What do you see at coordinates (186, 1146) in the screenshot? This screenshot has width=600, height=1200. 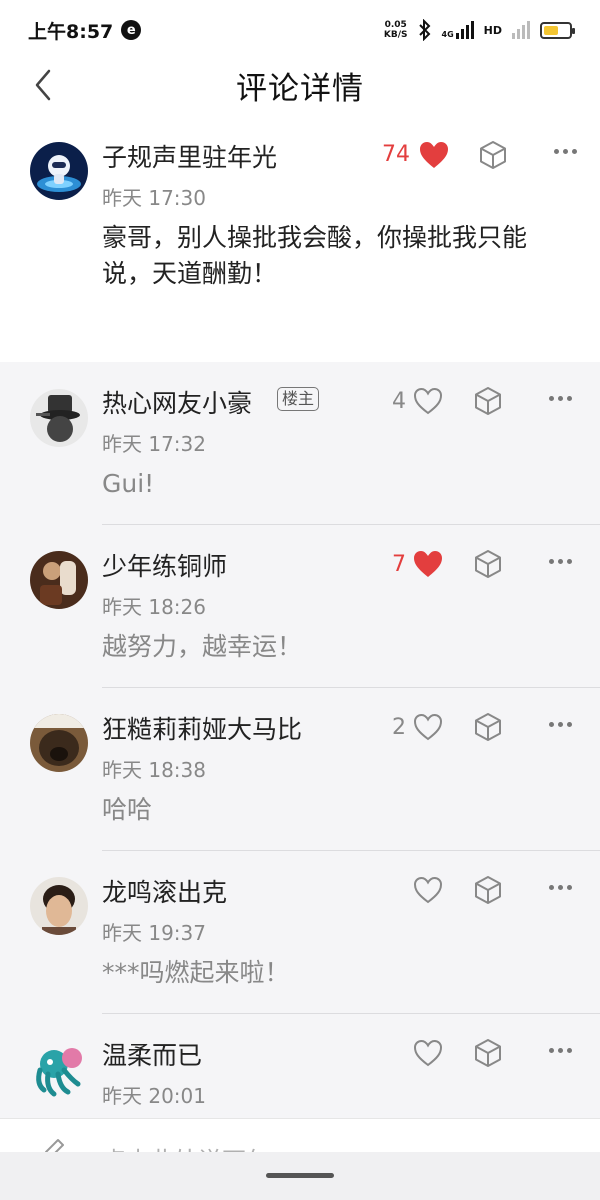 I see `comment-input: 点击此处说两句` at bounding box center [186, 1146].